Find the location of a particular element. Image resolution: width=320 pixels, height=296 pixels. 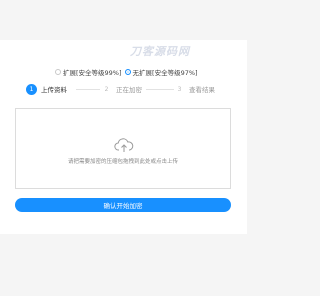

mode-option-extension: 扩展[安全等级99%] is located at coordinates (88, 72).